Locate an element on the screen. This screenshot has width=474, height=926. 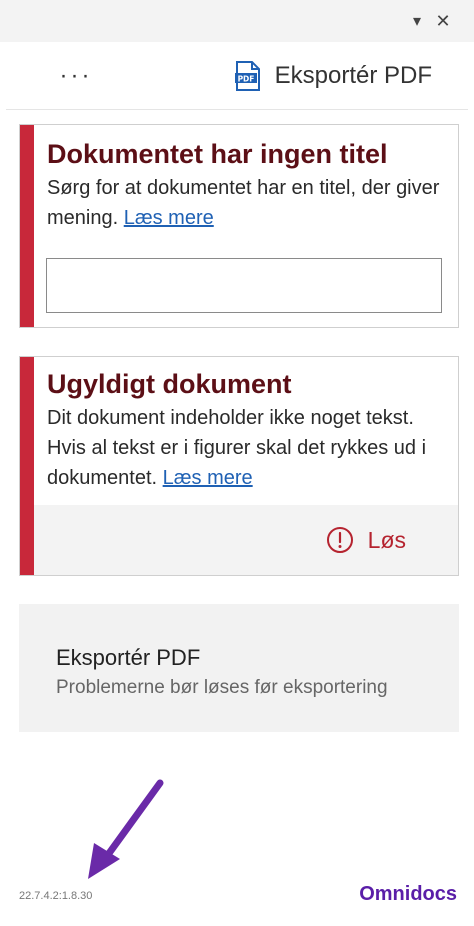
annotation-arrow is located at coordinates (126, 829).